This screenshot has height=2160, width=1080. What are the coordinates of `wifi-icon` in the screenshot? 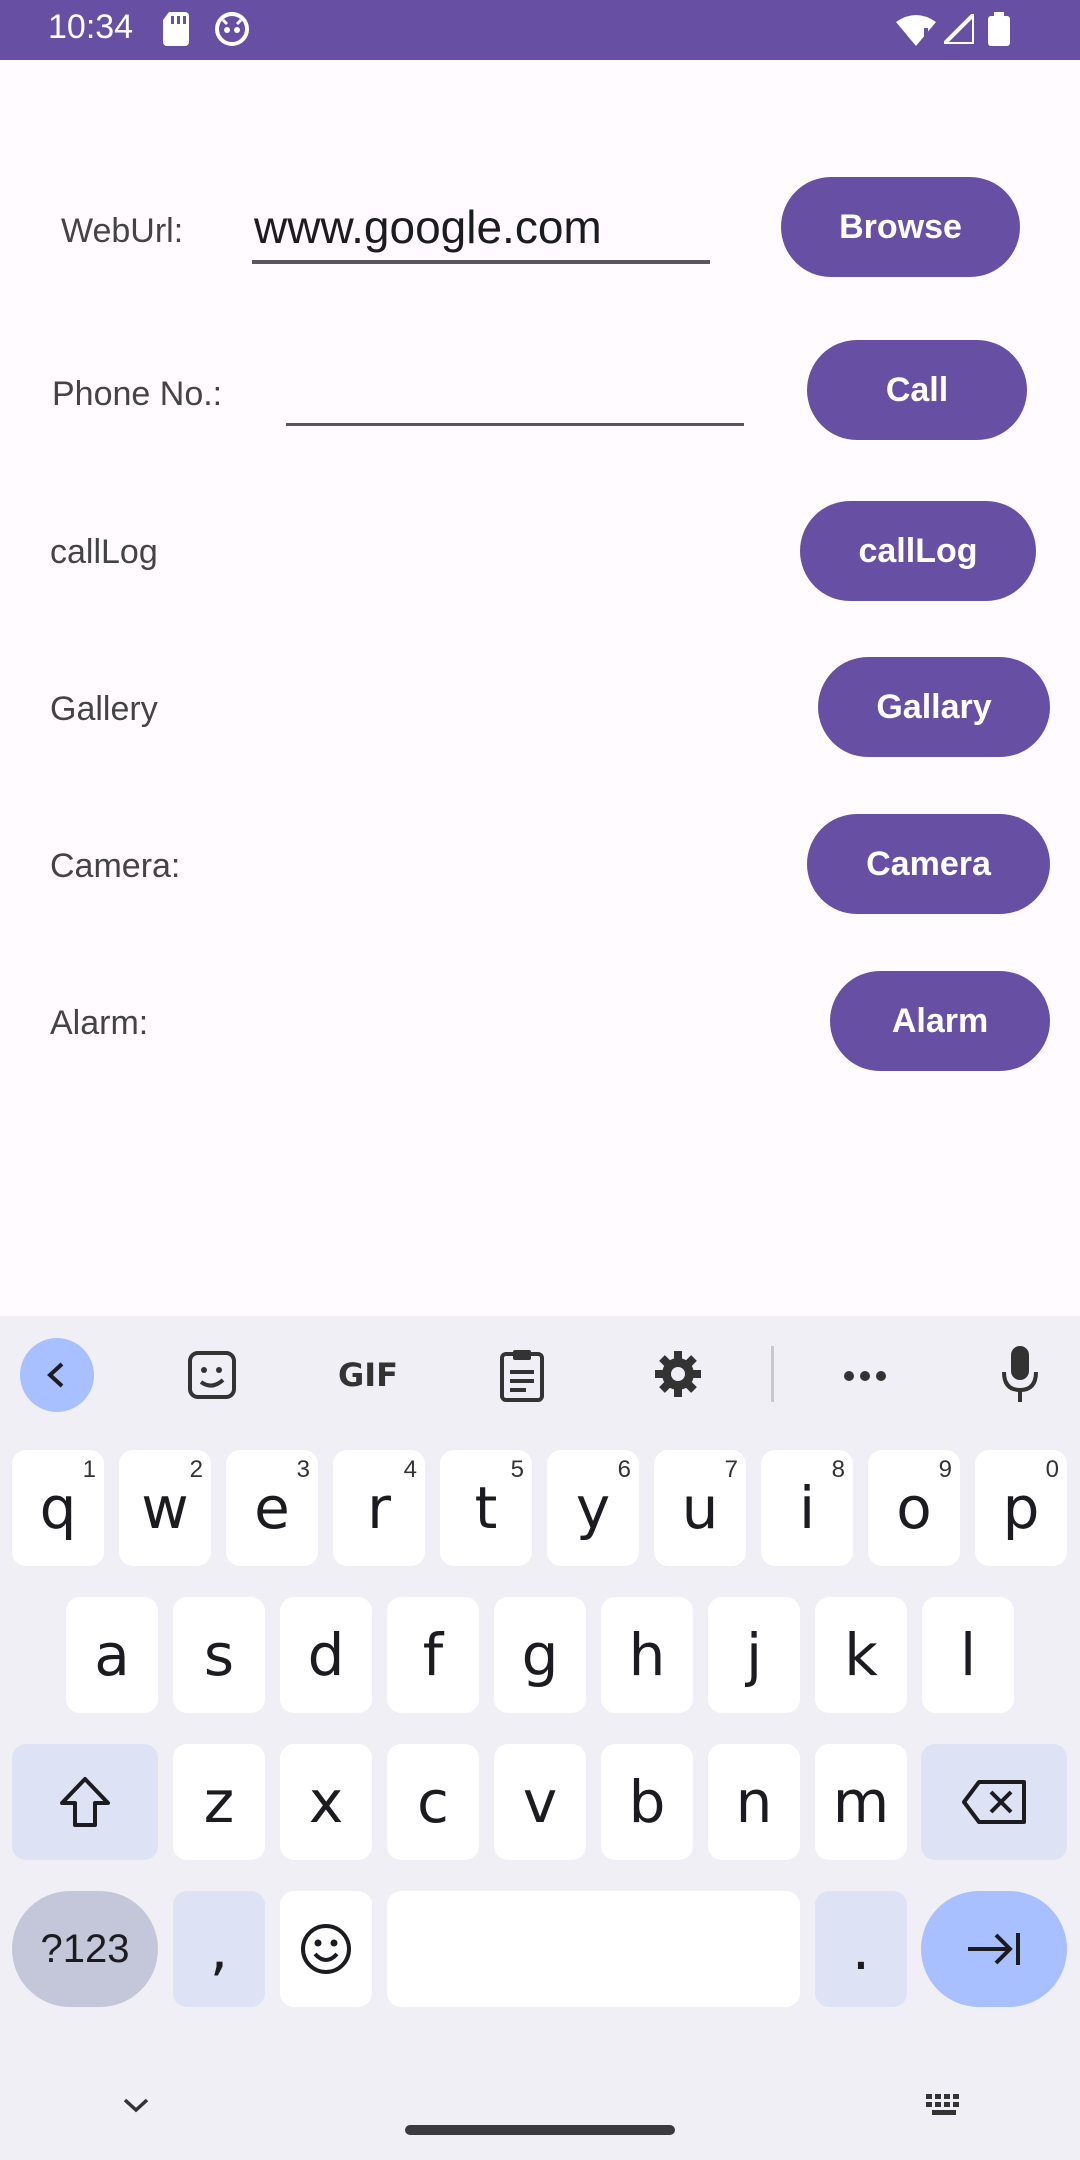 It's located at (916, 32).